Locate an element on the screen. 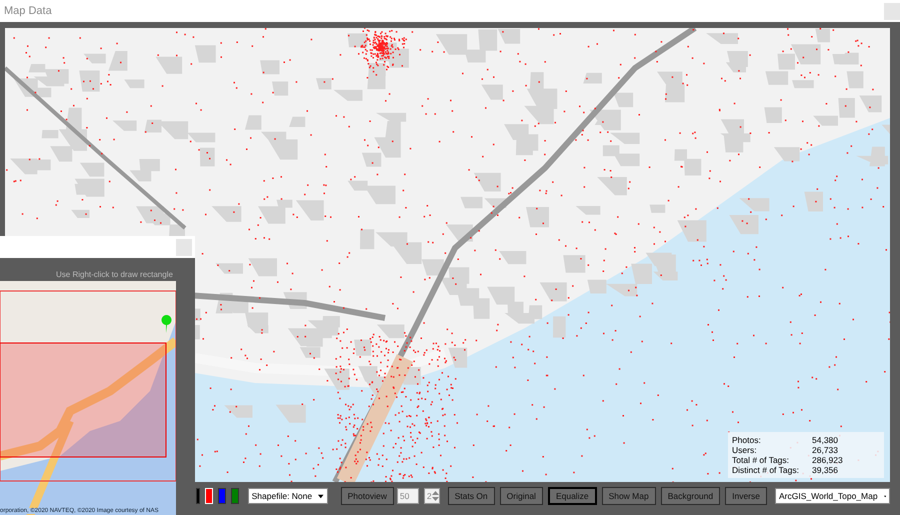 This screenshot has width=900, height=515. photoview-button: Photoview is located at coordinates (367, 496).